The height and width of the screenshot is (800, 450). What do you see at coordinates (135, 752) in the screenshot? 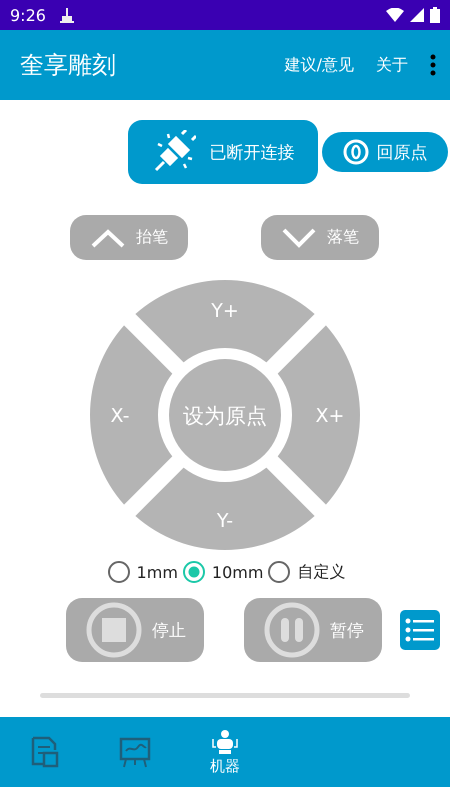
I see `easel-icon` at bounding box center [135, 752].